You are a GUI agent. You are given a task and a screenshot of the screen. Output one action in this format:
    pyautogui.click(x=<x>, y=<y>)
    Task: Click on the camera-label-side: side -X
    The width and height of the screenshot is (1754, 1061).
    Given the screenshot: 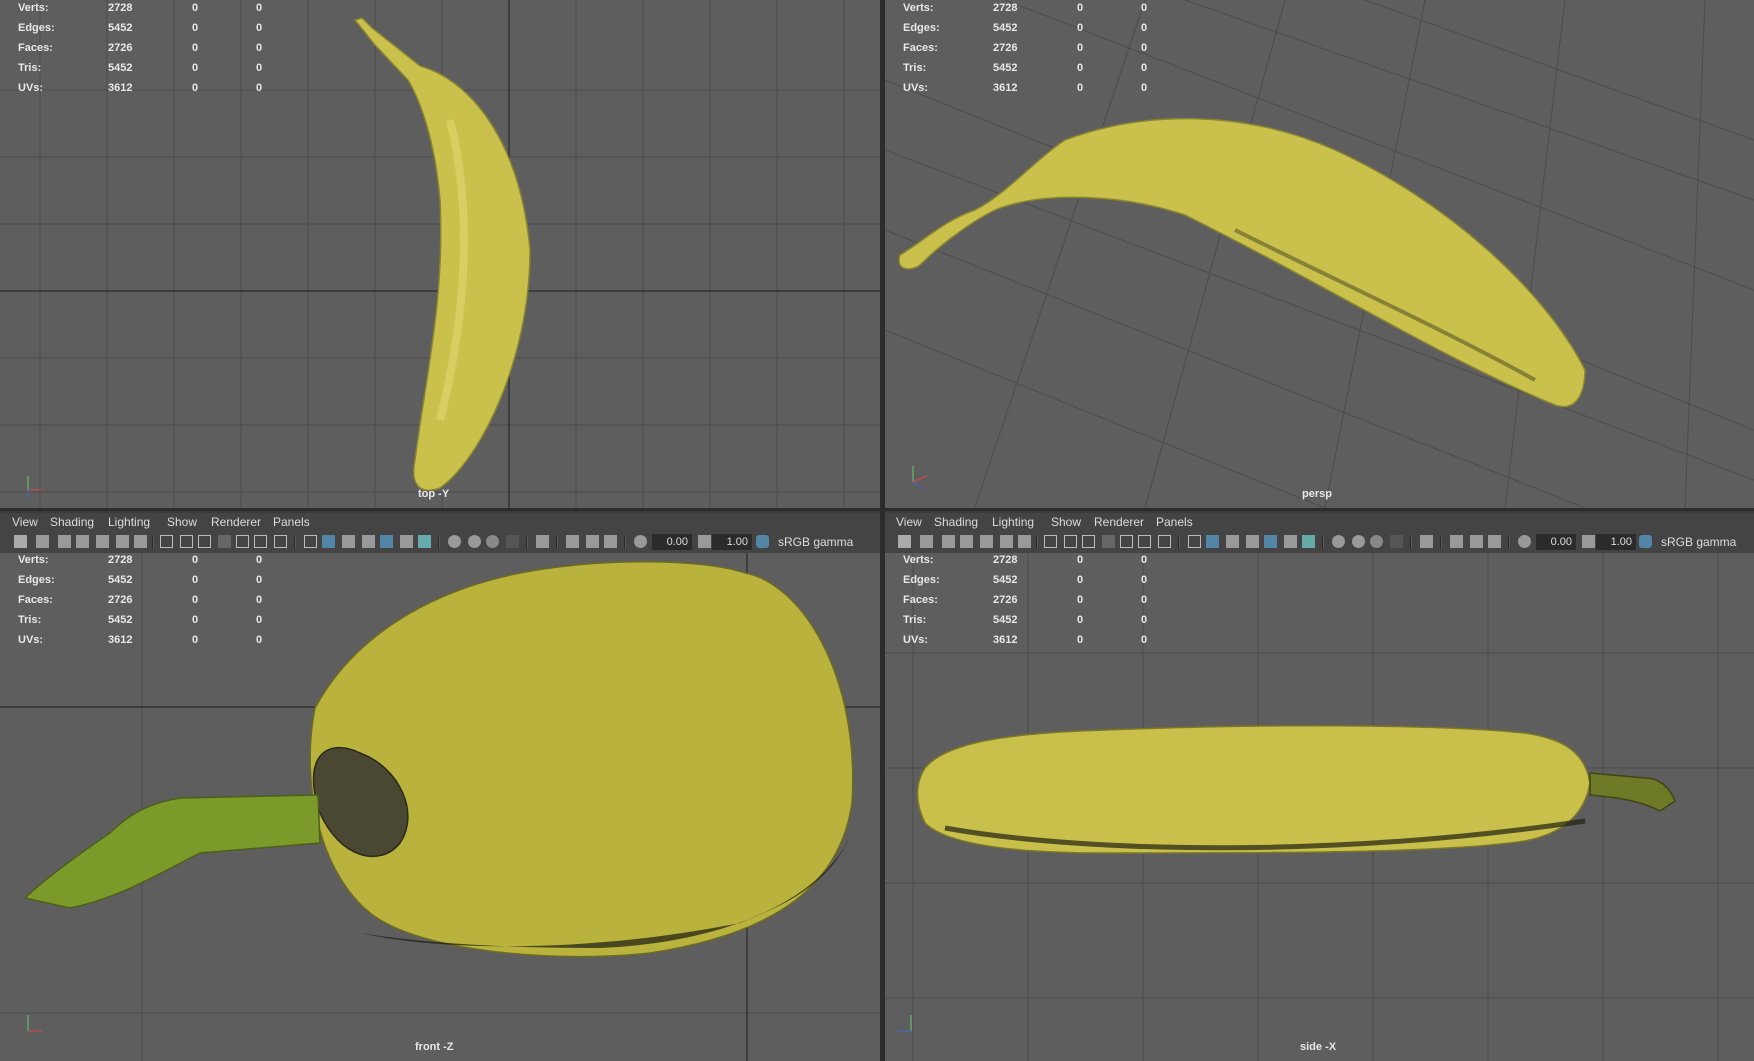 What is the action you would take?
    pyautogui.click(x=1318, y=1047)
    